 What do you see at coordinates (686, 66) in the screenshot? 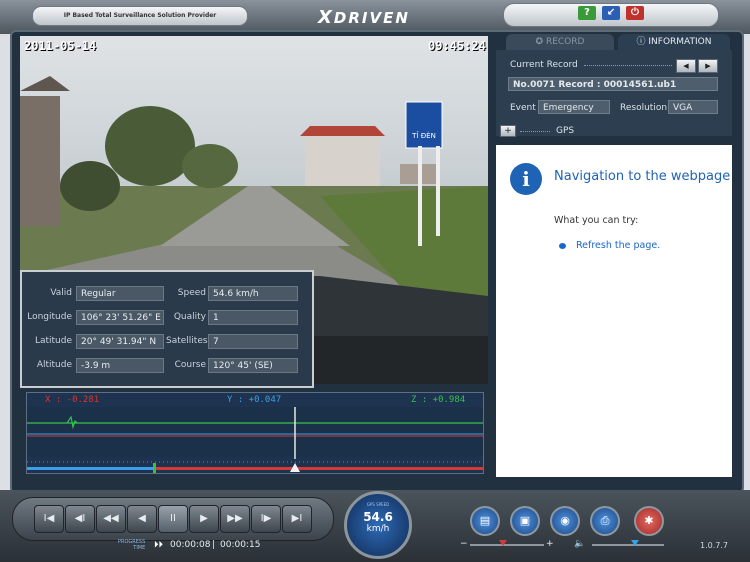
I see `prev-record-button: ◀` at bounding box center [686, 66].